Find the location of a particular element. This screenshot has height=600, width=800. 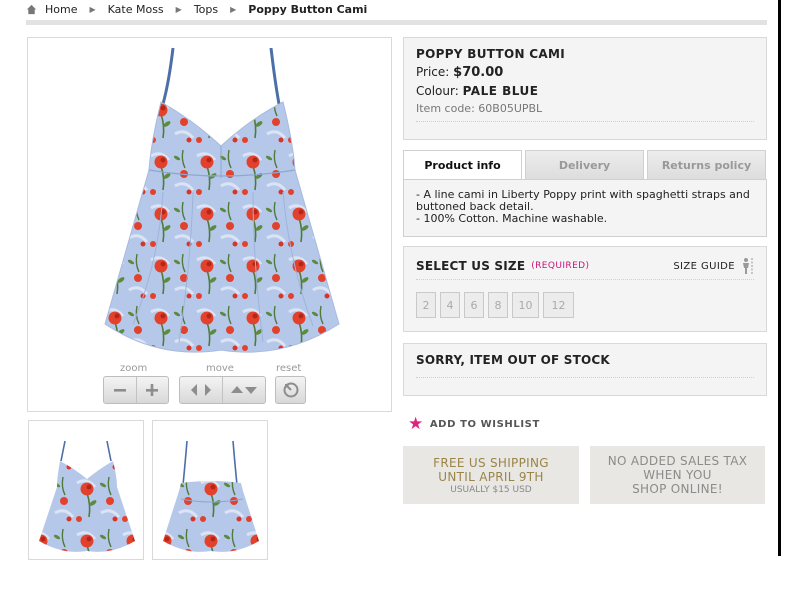

arrow-left-right-icon is located at coordinates (201, 390).